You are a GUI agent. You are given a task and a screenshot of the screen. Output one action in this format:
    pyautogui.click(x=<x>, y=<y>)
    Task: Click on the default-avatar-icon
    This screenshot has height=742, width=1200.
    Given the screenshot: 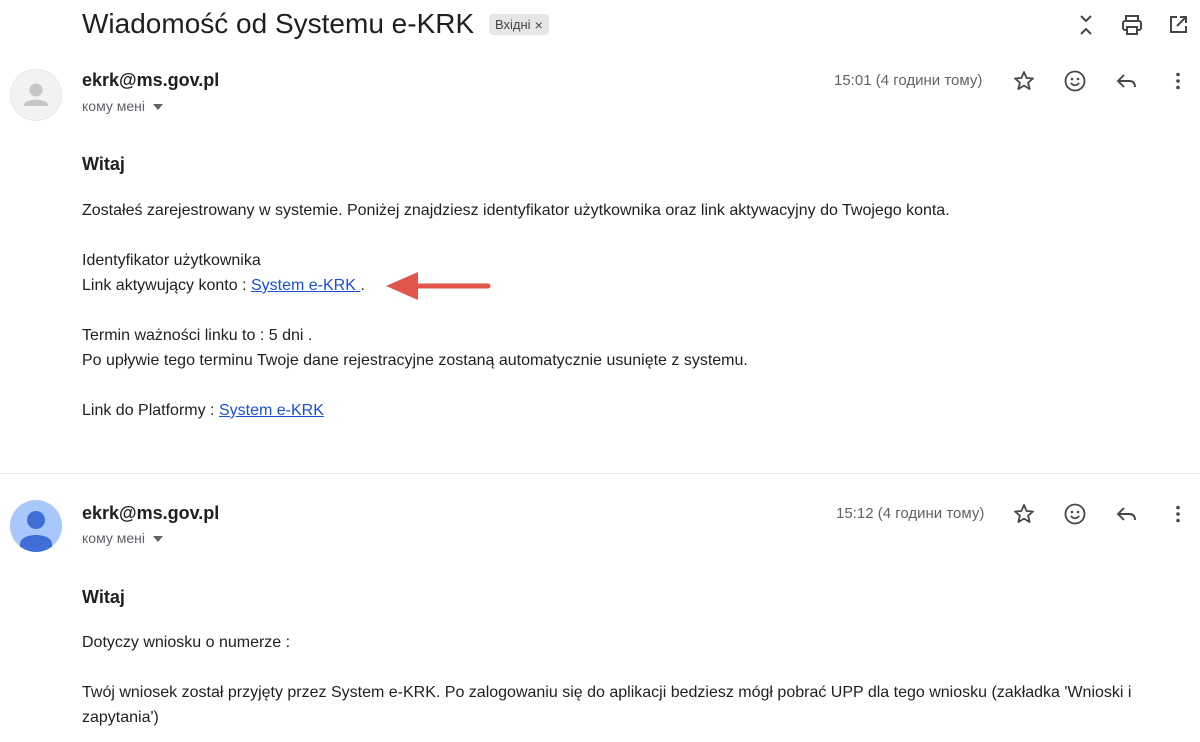 What is the action you would take?
    pyautogui.click(x=36, y=94)
    